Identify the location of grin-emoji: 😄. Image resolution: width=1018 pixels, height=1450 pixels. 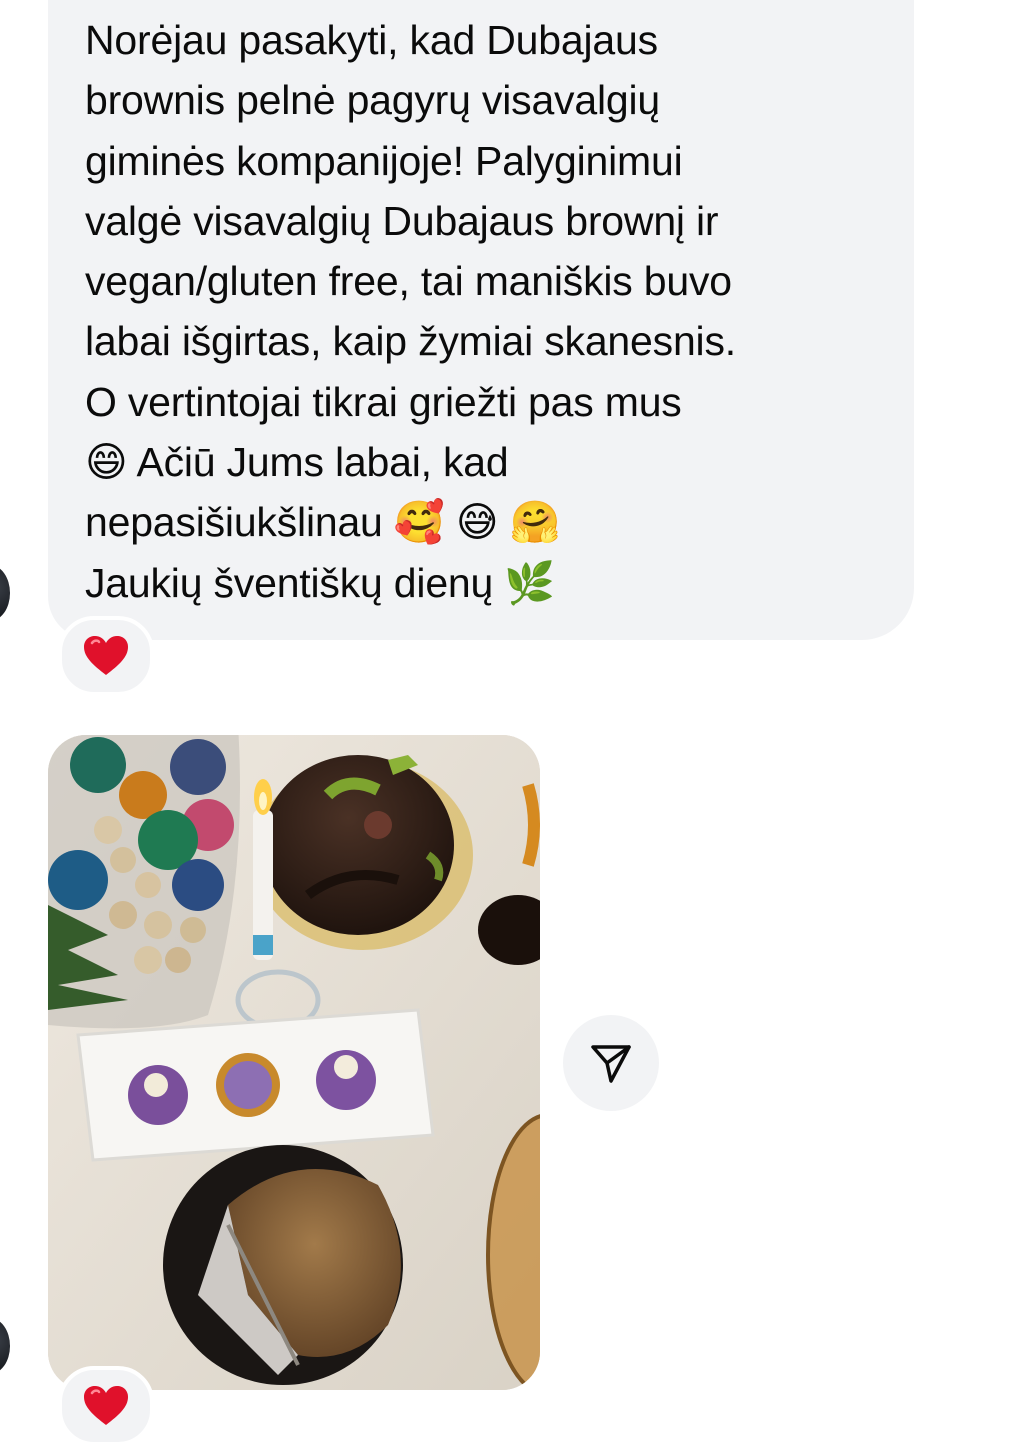
(106, 462).